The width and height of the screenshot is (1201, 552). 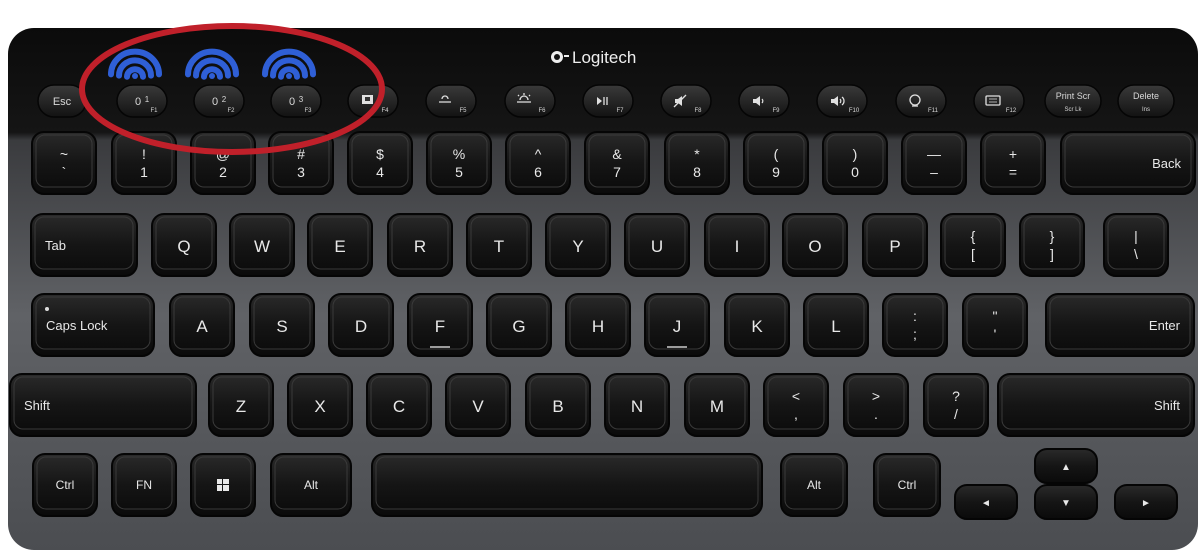 I want to click on key-s: S, so click(x=282, y=325).